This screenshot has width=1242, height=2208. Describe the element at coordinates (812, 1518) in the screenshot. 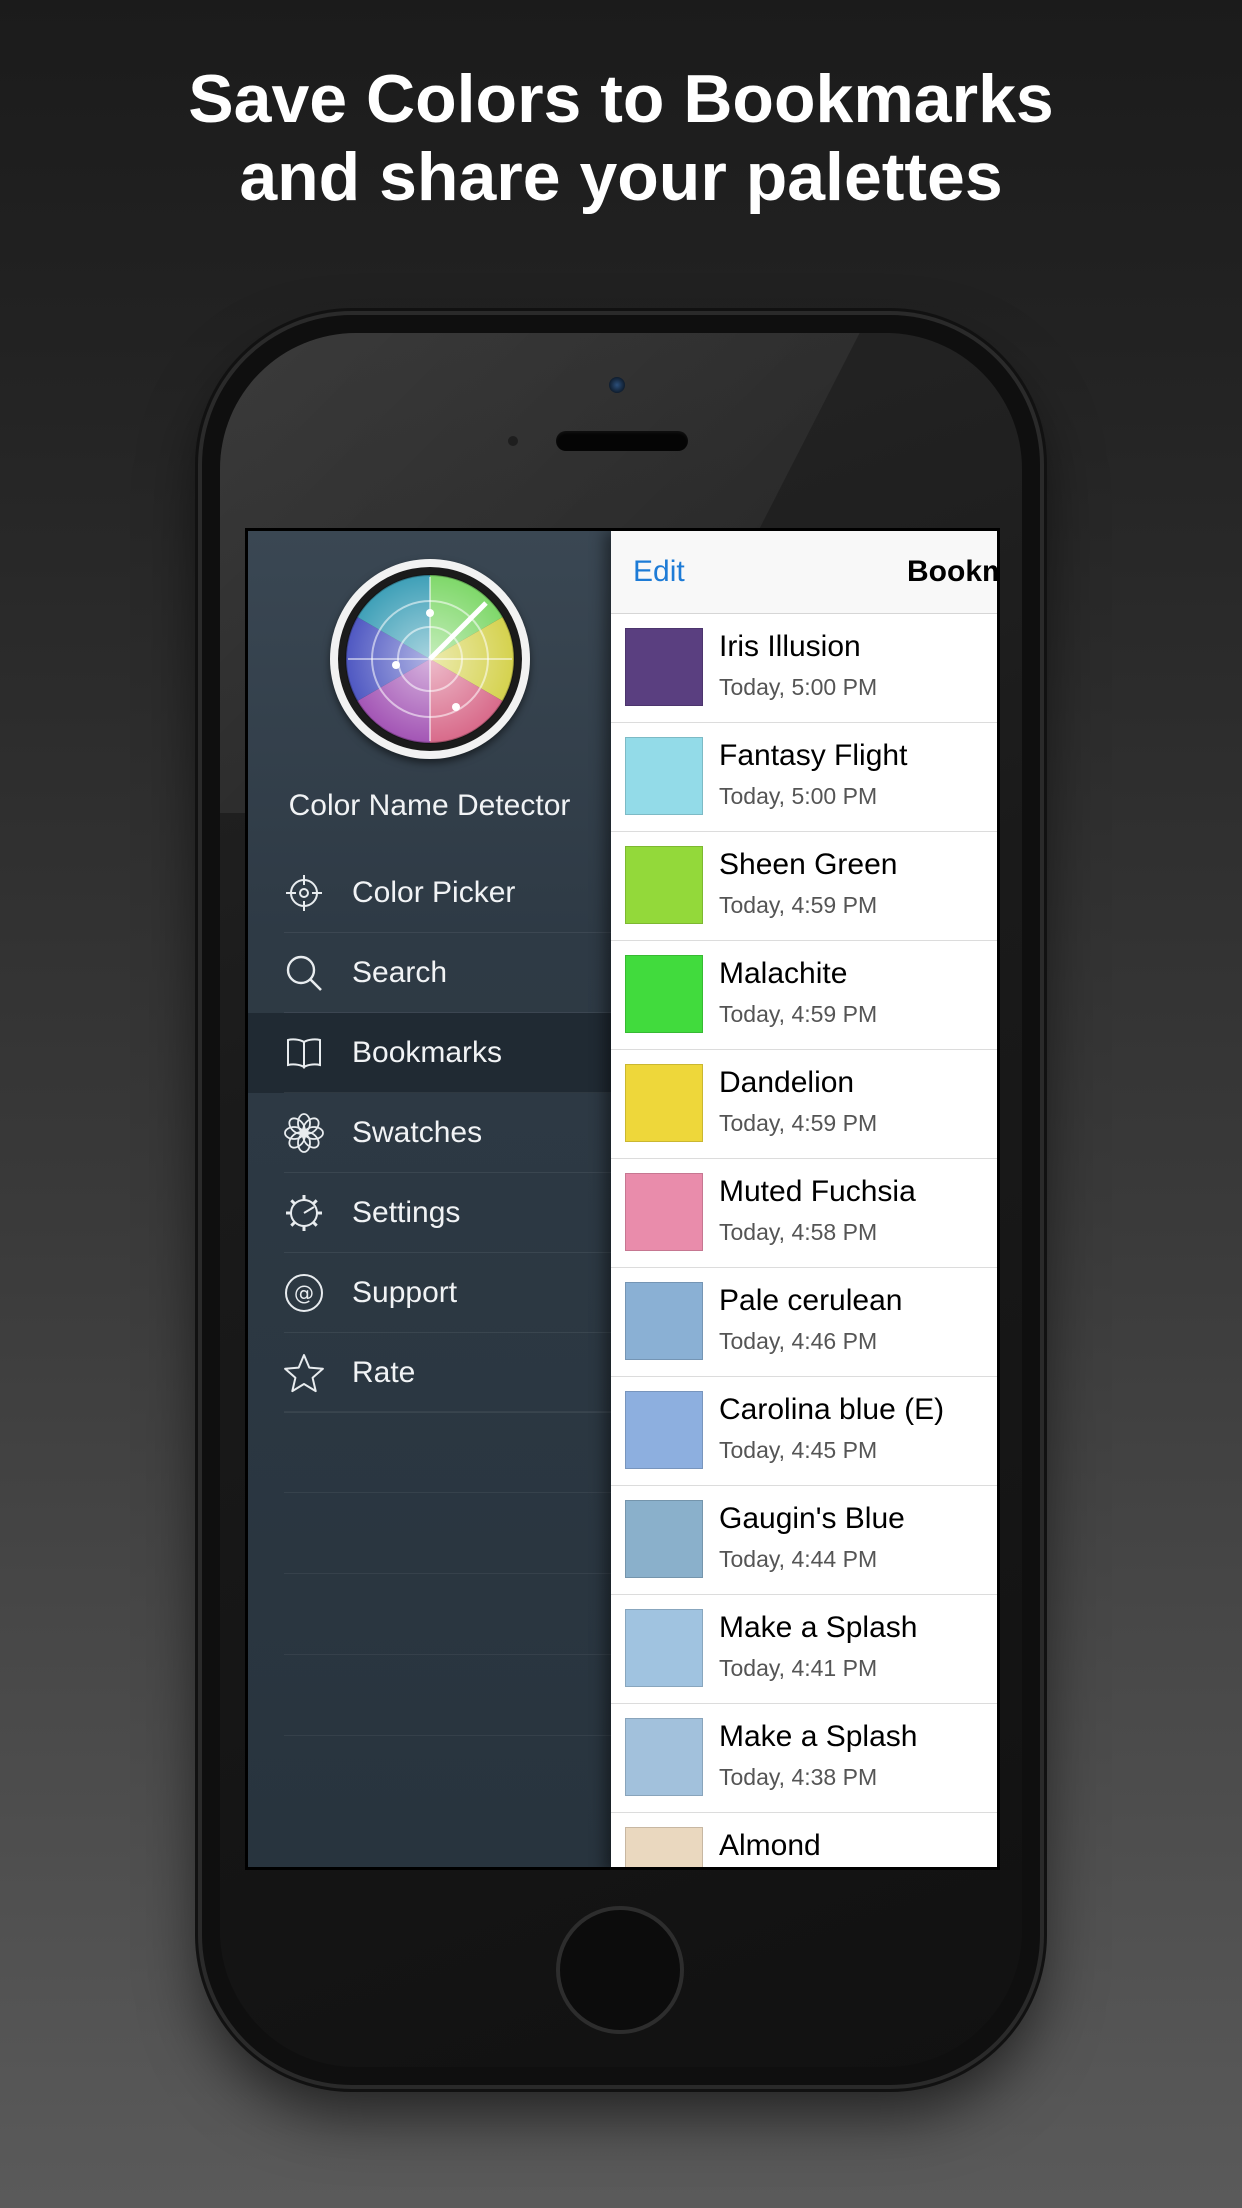

I see `color-name: Gaugin's Blue` at that location.